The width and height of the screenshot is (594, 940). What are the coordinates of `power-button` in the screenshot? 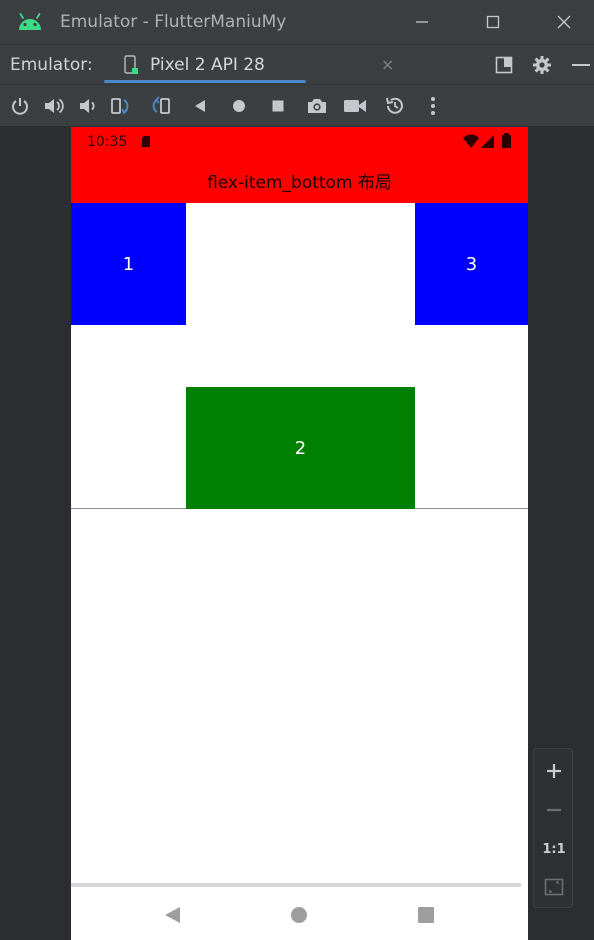 It's located at (20, 106).